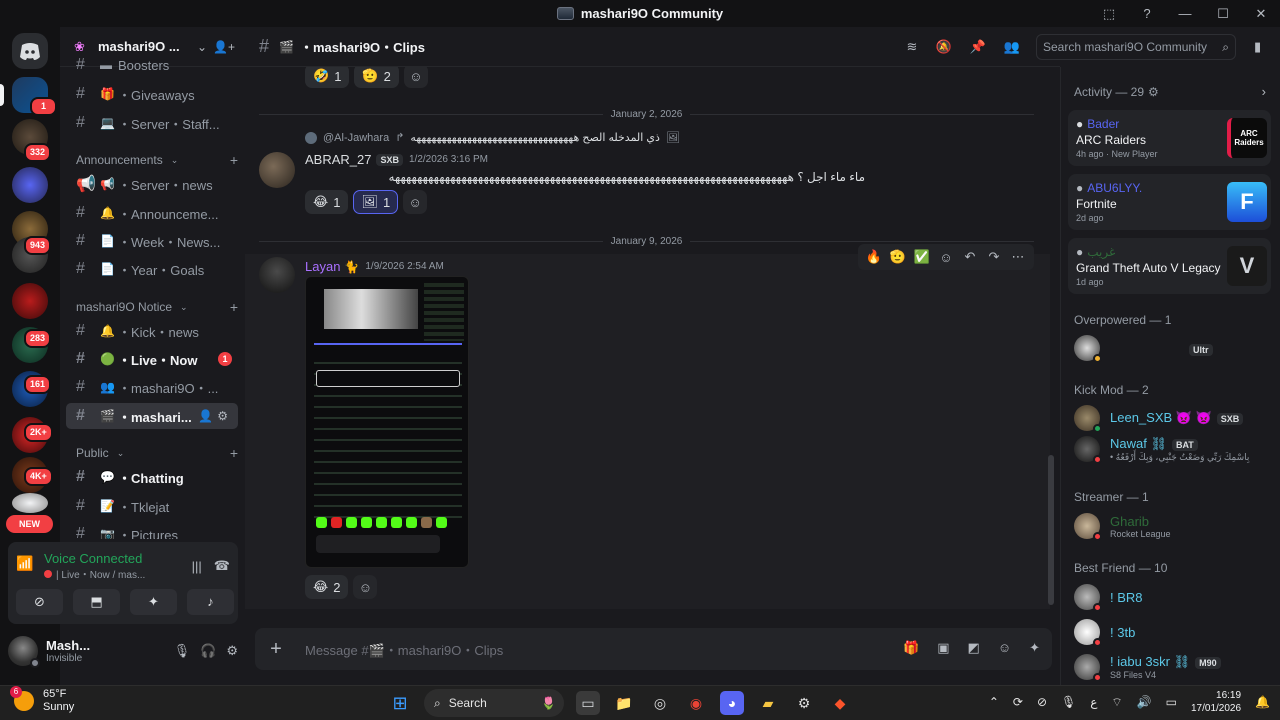  Describe the element at coordinates (152, 477) in the screenshot. I see `channel-chatting: # 💬 ・Chatting` at that location.